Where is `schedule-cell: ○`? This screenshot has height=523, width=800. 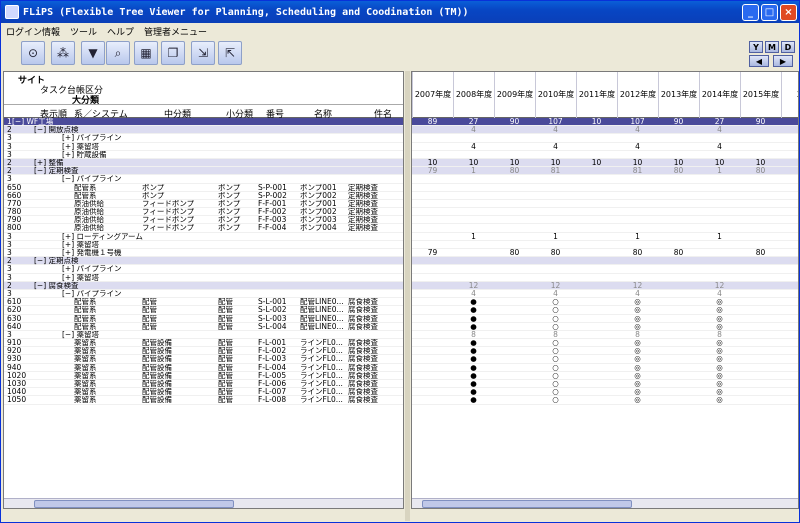 schedule-cell: ○ is located at coordinates (555, 400).